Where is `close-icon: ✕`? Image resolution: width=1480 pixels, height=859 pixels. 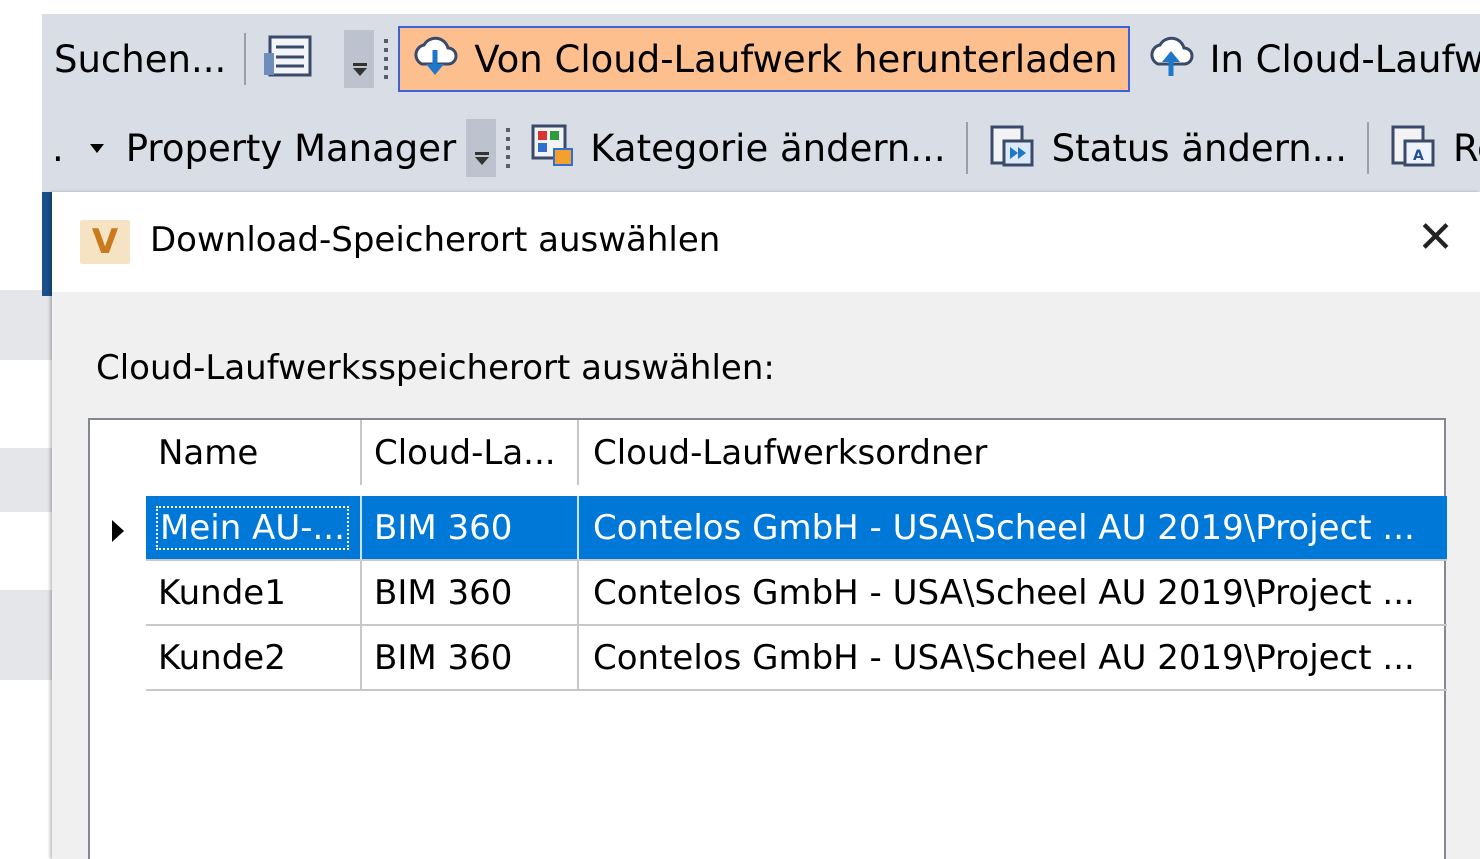 close-icon: ✕ is located at coordinates (1435, 237).